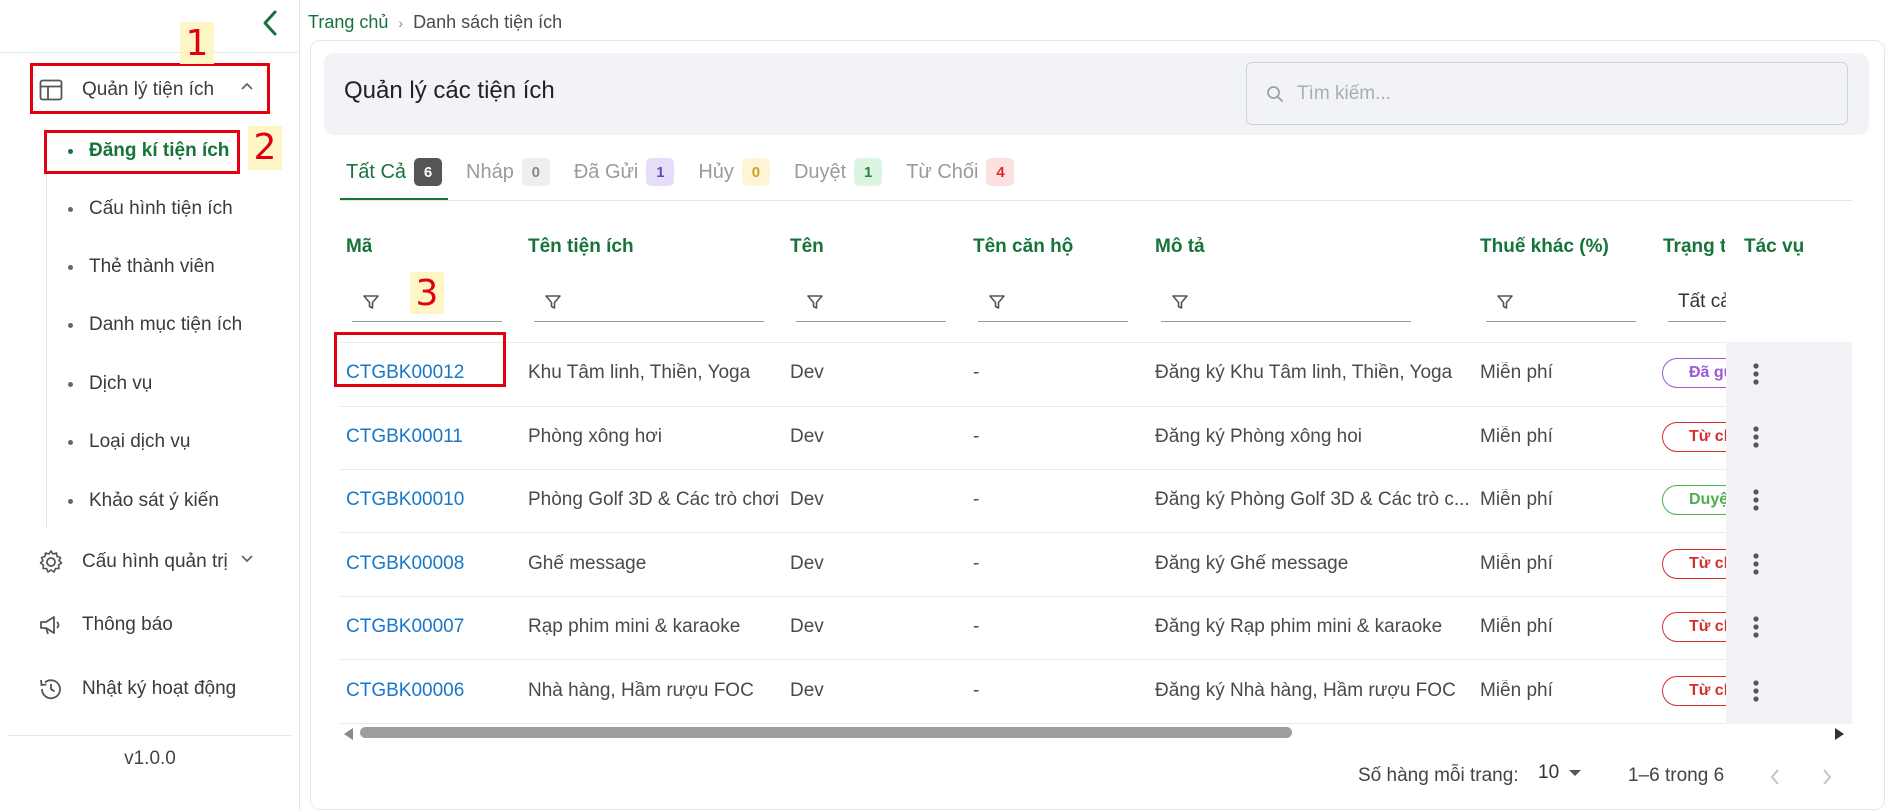 This screenshot has width=1889, height=810. Describe the element at coordinates (1544, 247) in the screenshot. I see `column-header-tax: Thuế khác (%)` at that location.